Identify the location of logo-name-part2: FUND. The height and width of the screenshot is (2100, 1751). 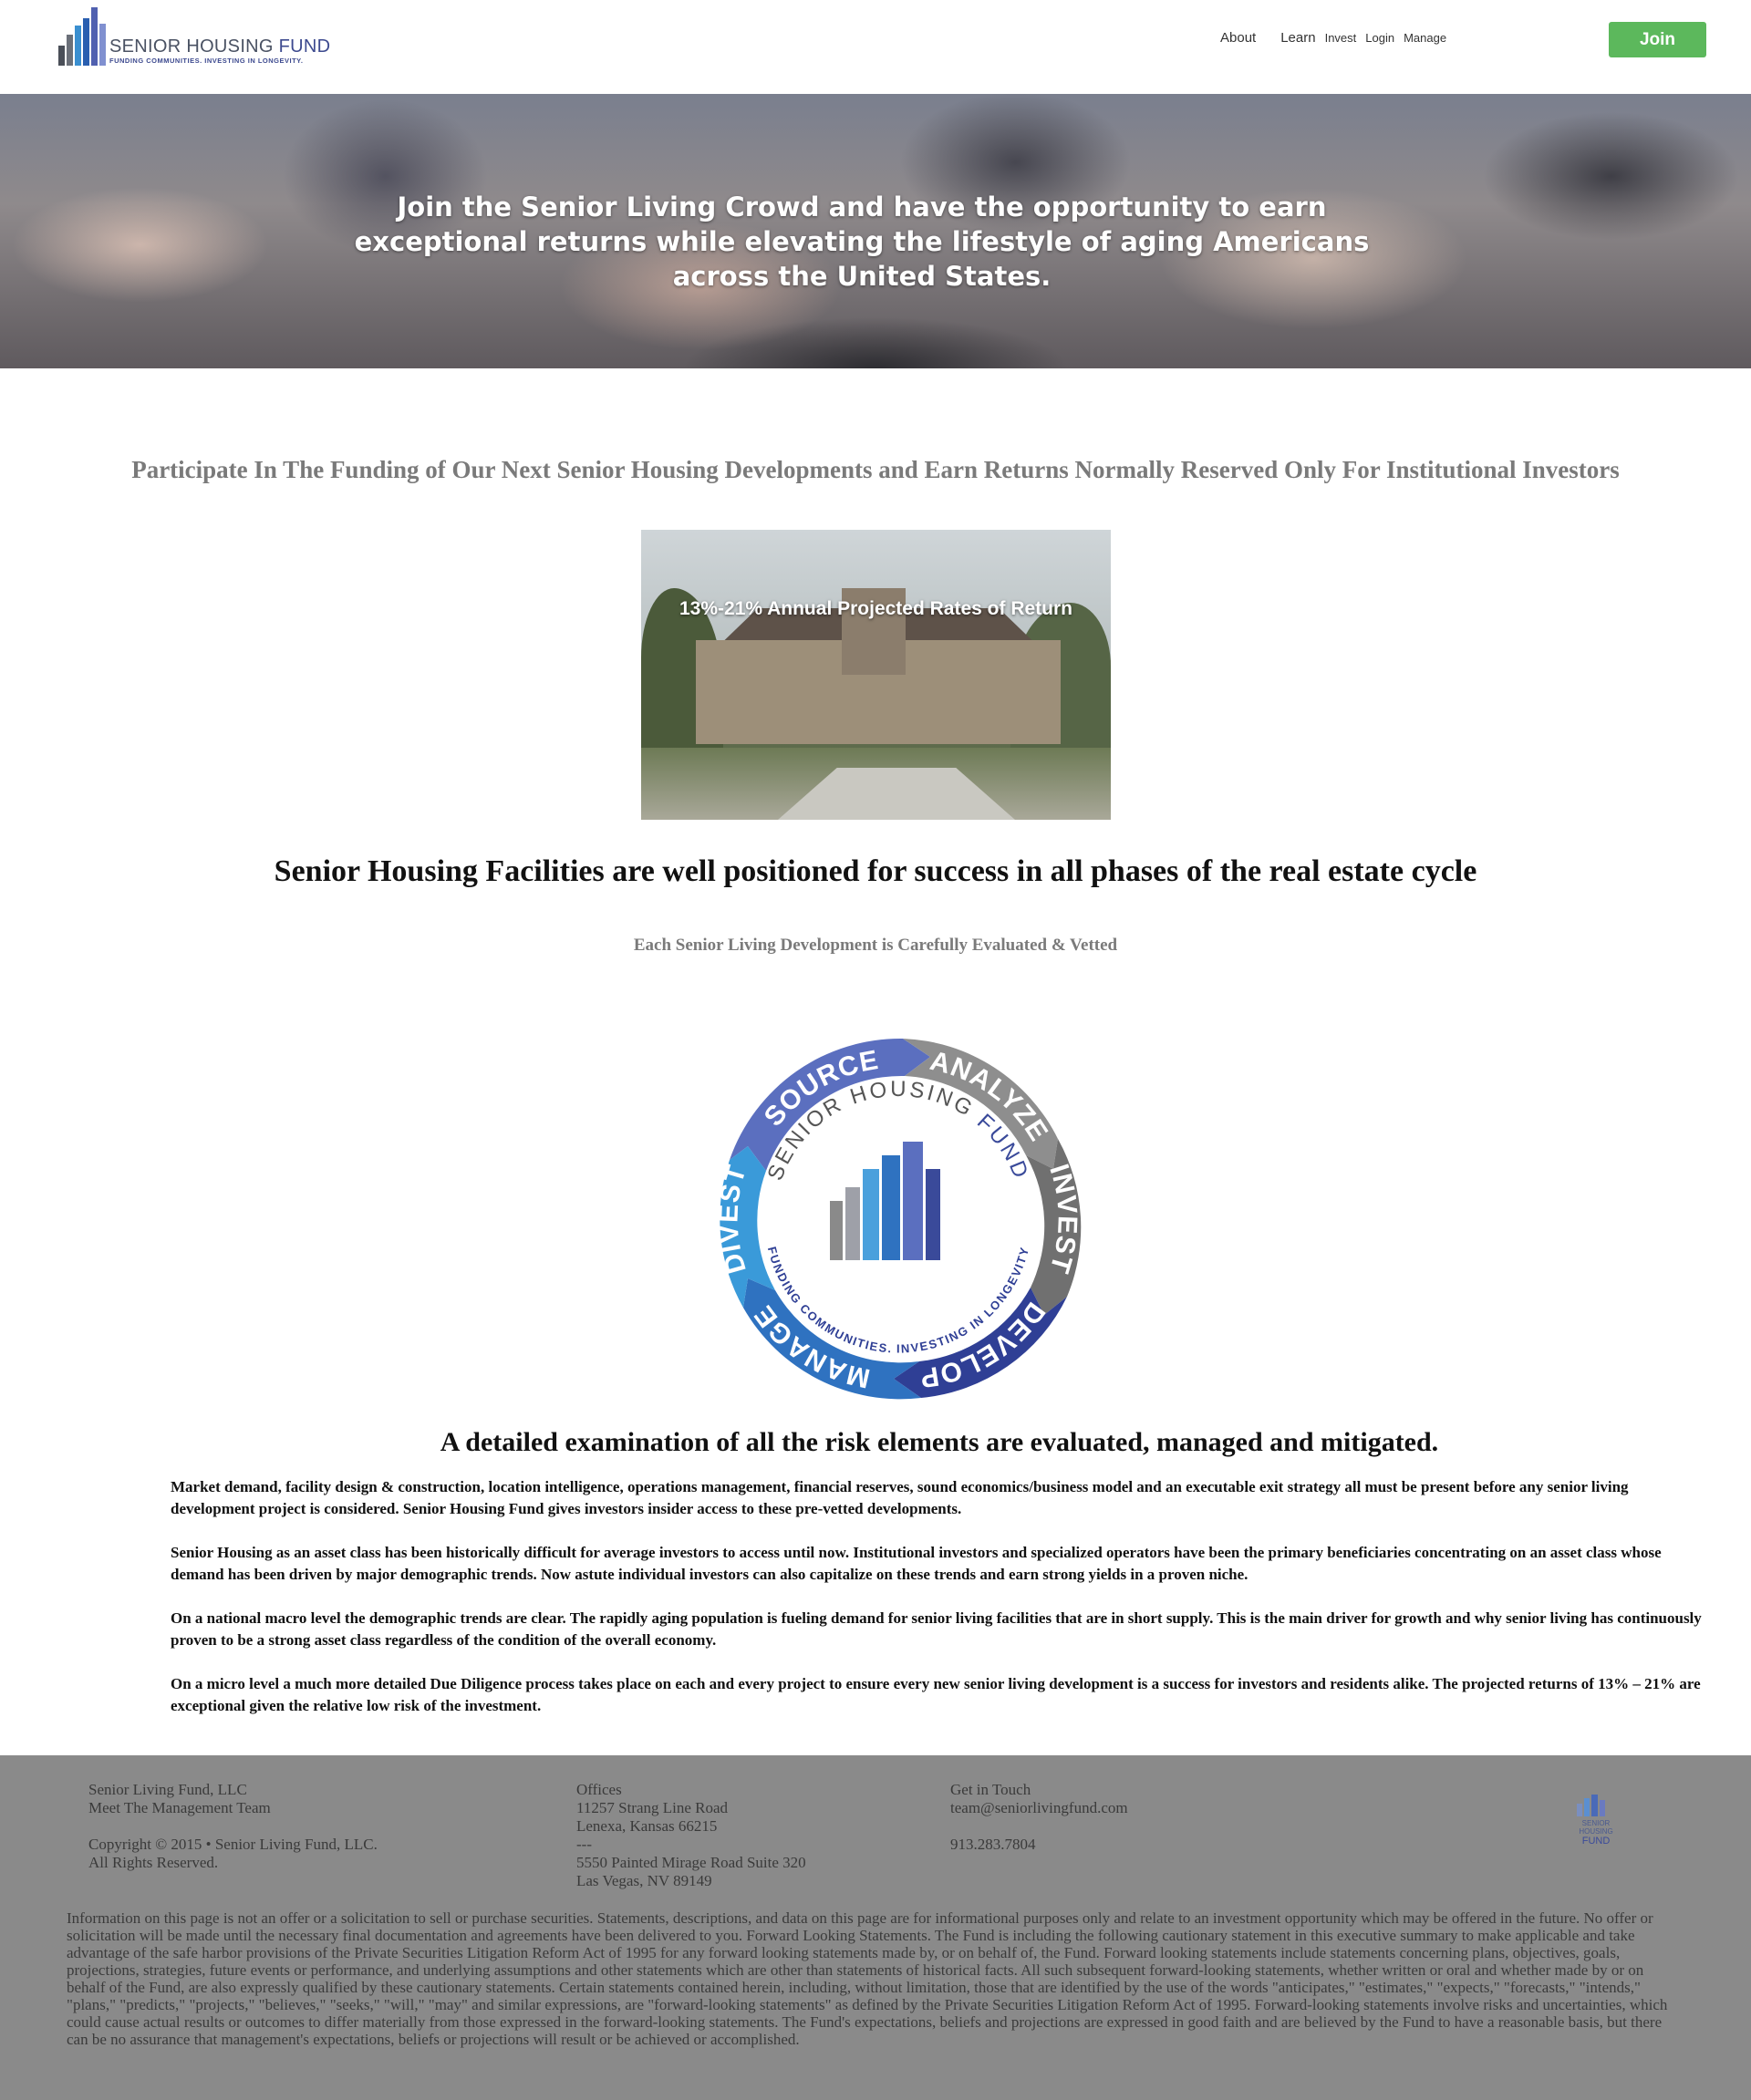
(304, 46).